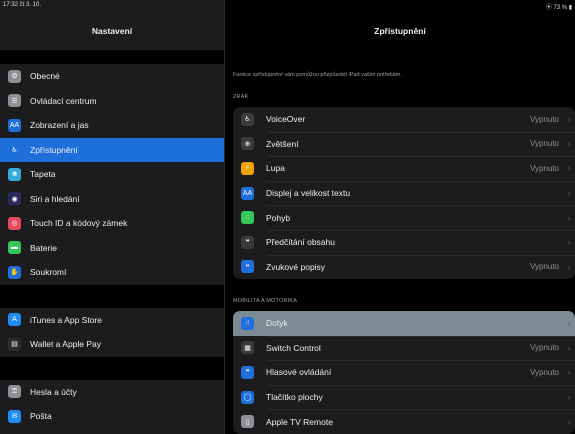 The image size is (575, 434). What do you see at coordinates (277, 323) in the screenshot?
I see `row-label: Dotyk` at bounding box center [277, 323].